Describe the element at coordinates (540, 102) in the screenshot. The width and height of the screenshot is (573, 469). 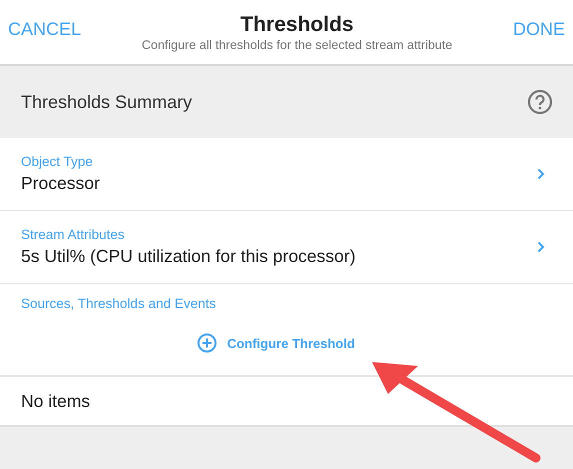
I see `help-icon` at that location.